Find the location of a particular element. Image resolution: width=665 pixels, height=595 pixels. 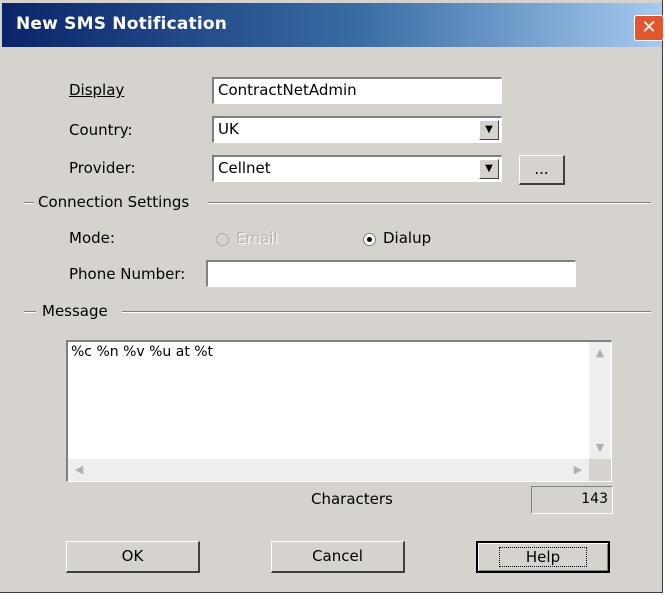

help-button: Help is located at coordinates (543, 557).